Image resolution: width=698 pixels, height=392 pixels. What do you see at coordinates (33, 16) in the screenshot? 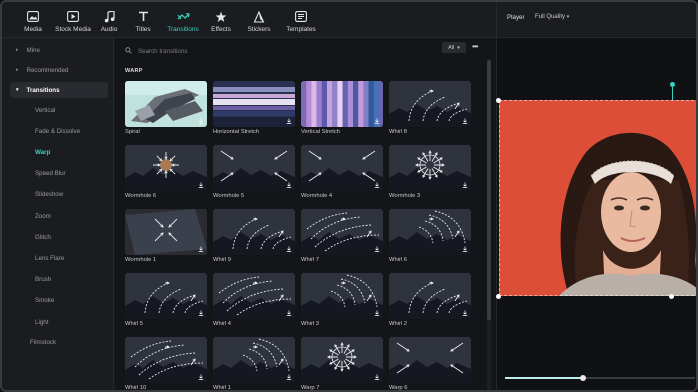
I see `media-icon` at bounding box center [33, 16].